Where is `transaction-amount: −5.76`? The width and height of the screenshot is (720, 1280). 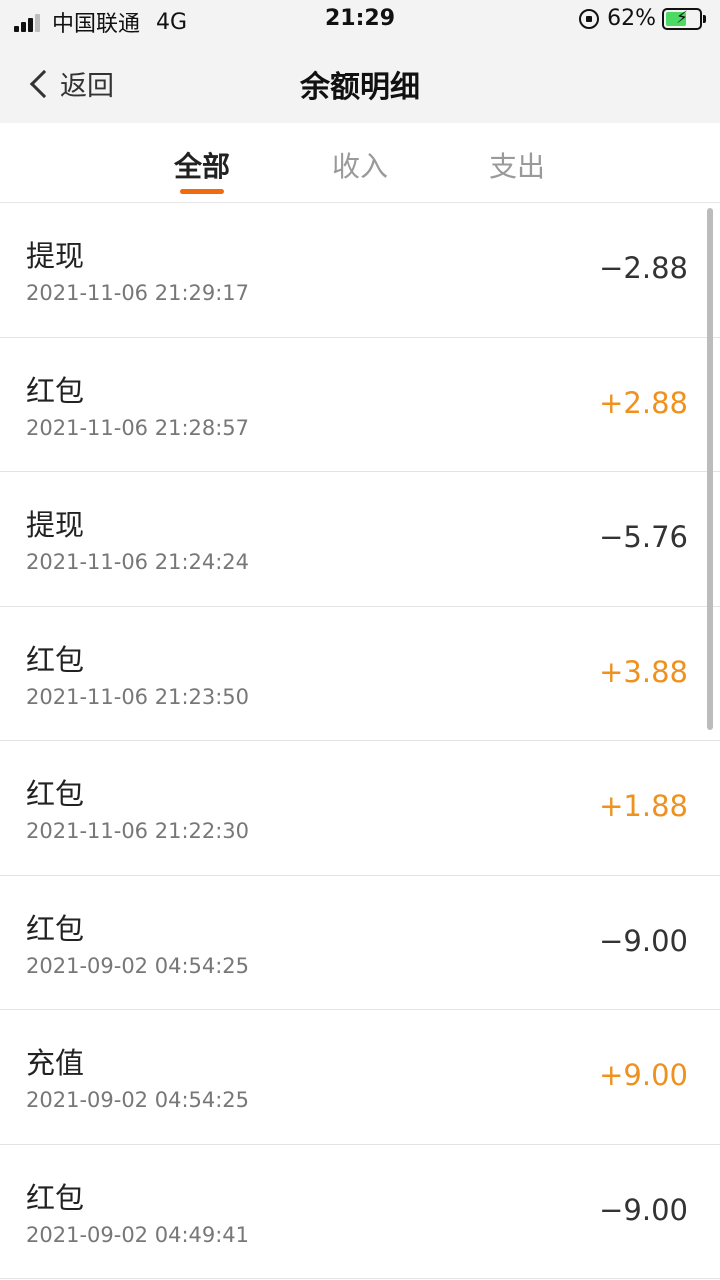 transaction-amount: −5.76 is located at coordinates (643, 537).